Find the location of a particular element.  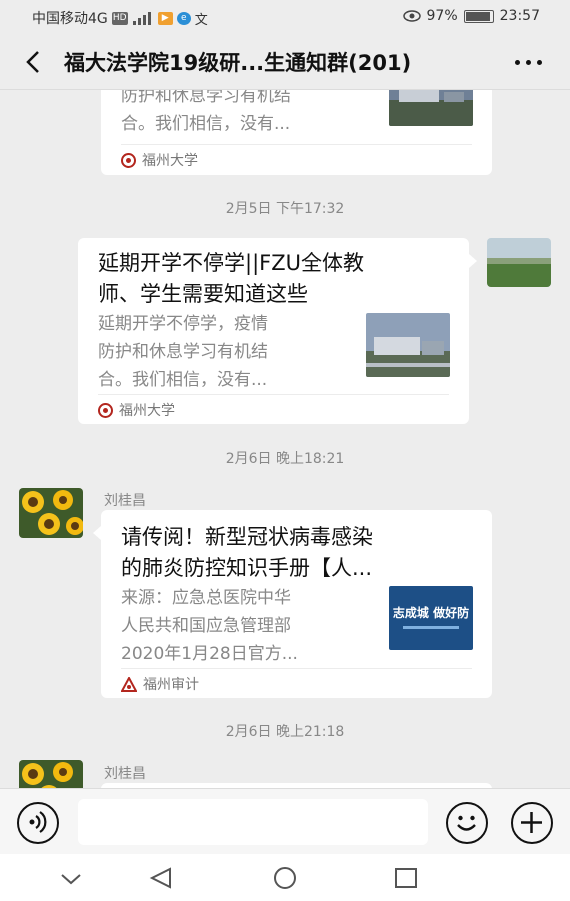

square-recents-icon is located at coordinates (406, 878).